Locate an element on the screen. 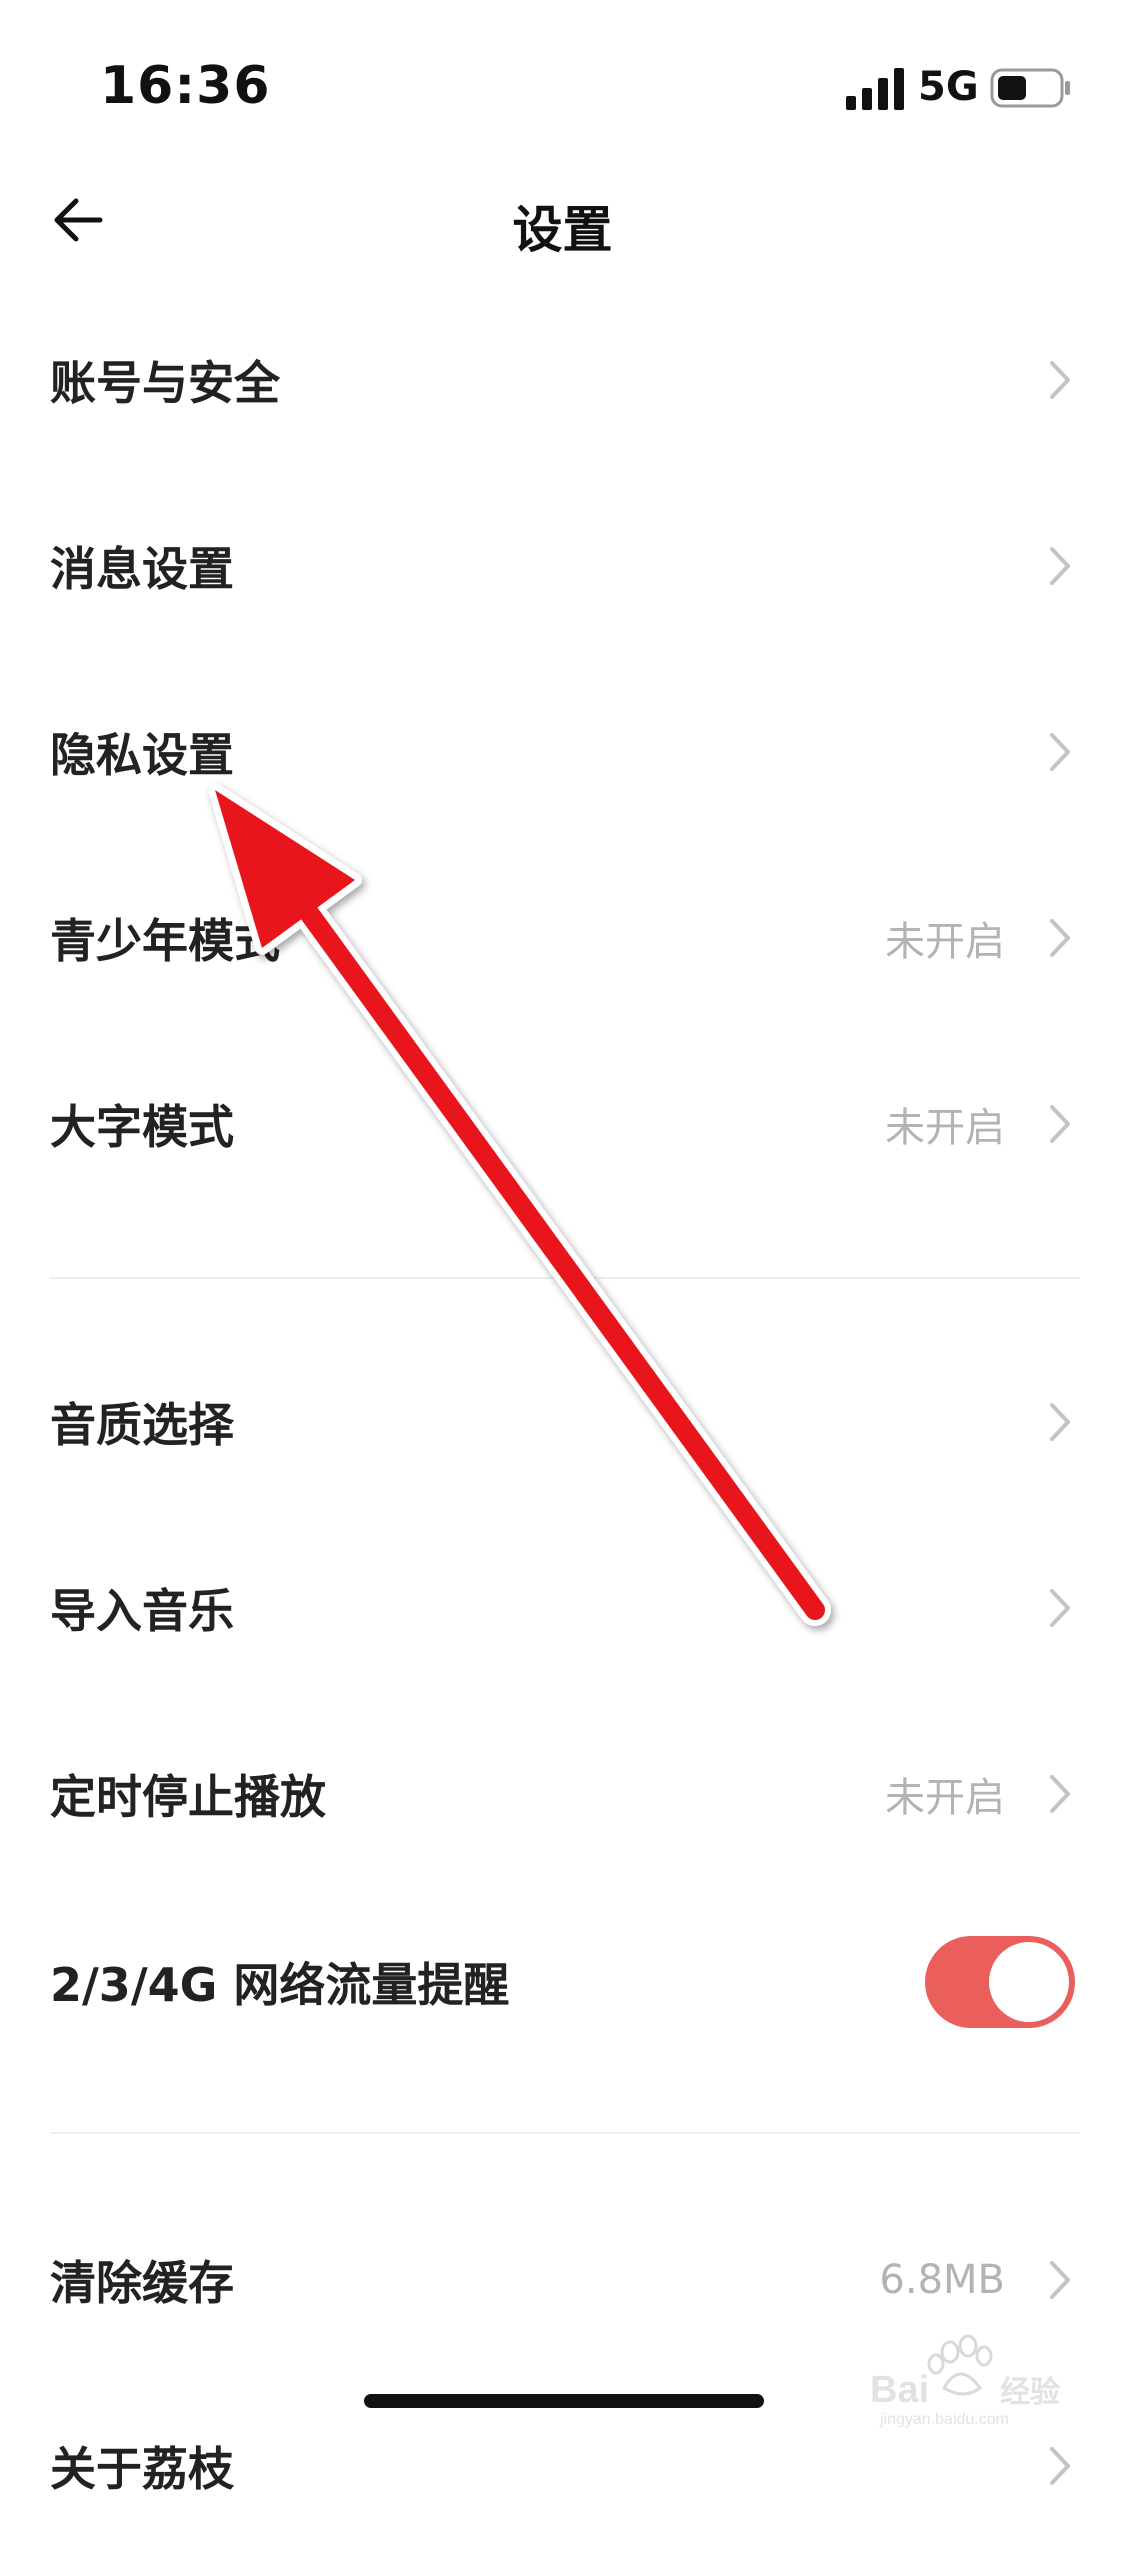 The width and height of the screenshot is (1125, 2556). row-label: 2/3/4G 网络流量提醒 is located at coordinates (280, 1985).